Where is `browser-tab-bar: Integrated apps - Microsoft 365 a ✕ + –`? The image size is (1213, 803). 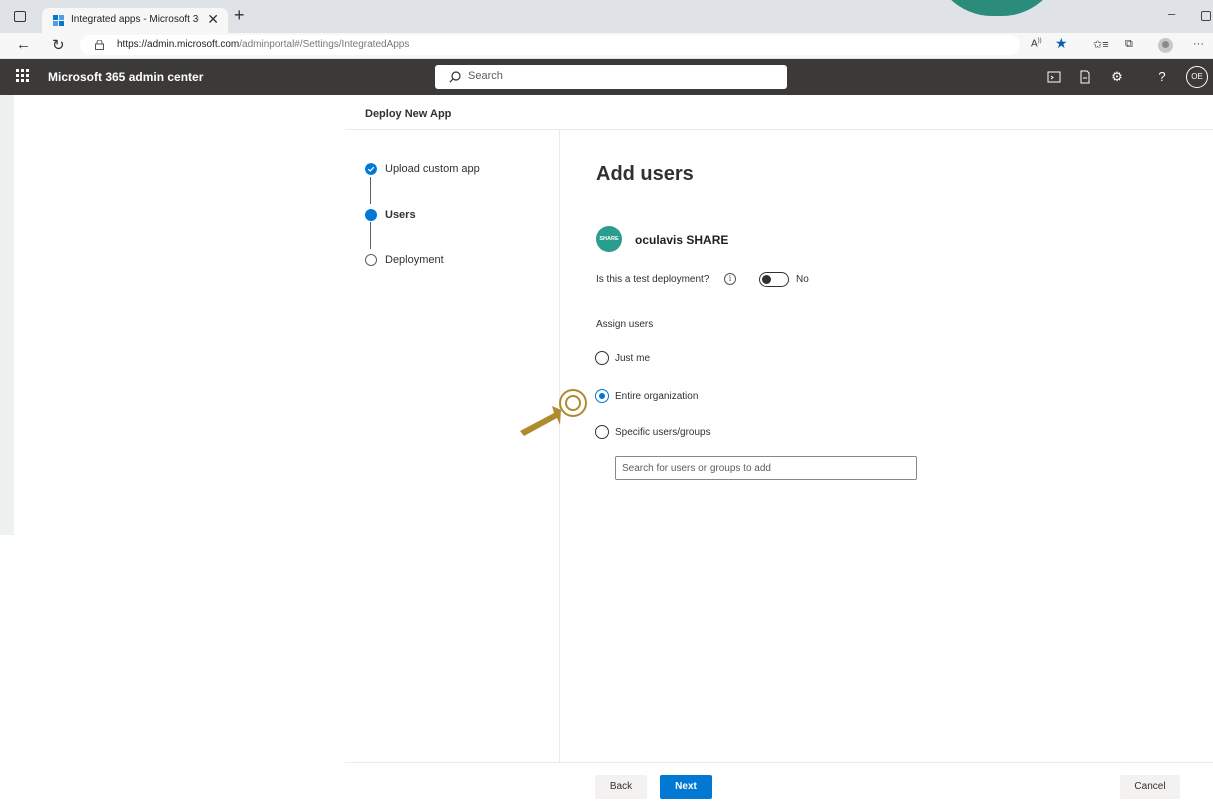 browser-tab-bar: Integrated apps - Microsoft 365 a ✕ + – is located at coordinates (606, 16).